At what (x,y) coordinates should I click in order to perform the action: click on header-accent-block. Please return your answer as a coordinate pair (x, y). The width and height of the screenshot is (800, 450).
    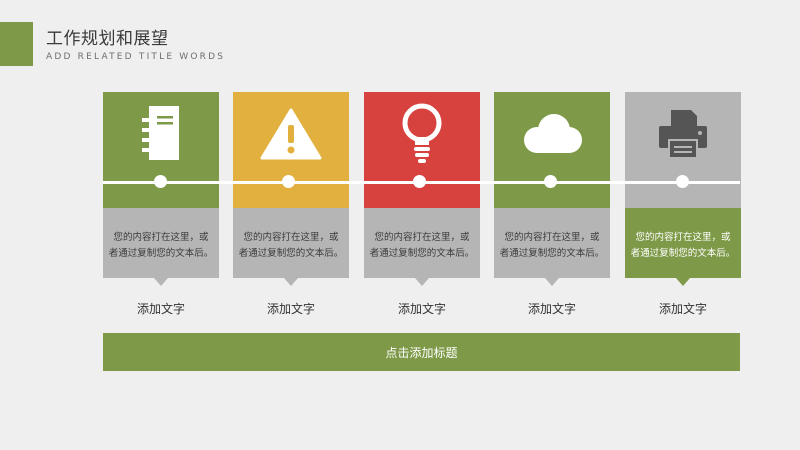
    Looking at the image, I should click on (16, 44).